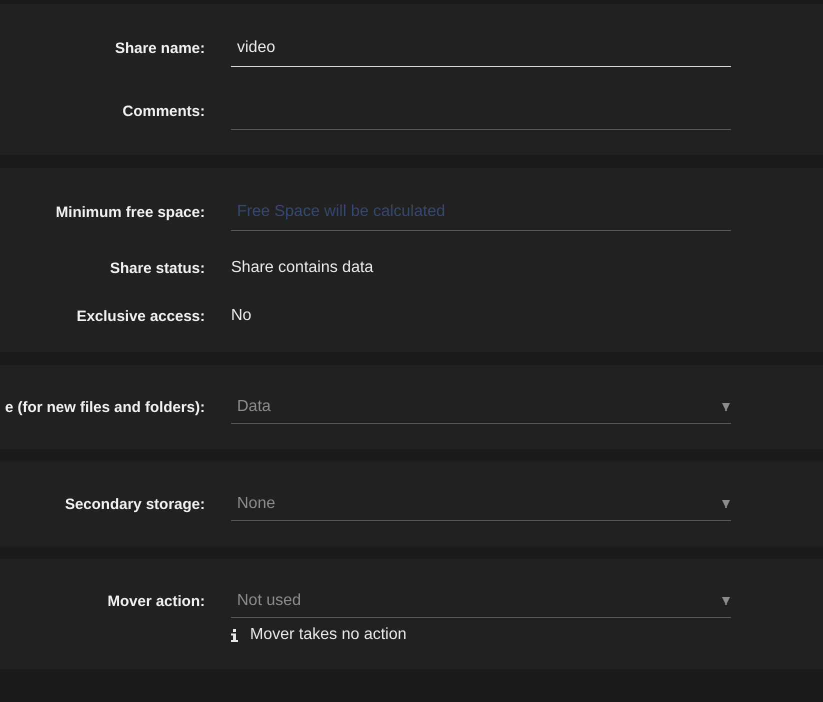 This screenshot has width=823, height=702. Describe the element at coordinates (140, 316) in the screenshot. I see `field-label: Exclusive access:` at that location.